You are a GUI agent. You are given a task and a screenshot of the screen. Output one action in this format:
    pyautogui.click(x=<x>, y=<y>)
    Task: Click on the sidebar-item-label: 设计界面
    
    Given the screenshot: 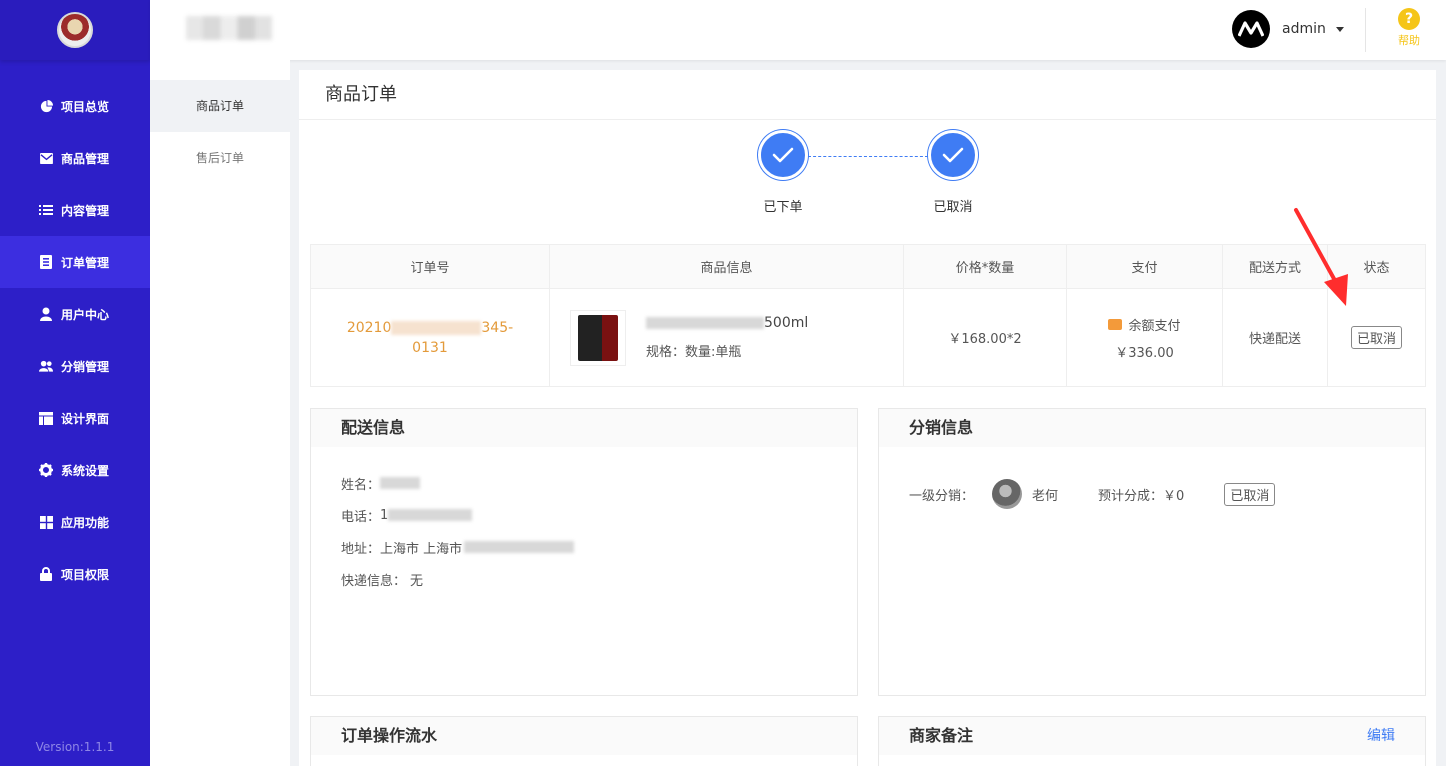 What is the action you would take?
    pyautogui.click(x=85, y=418)
    